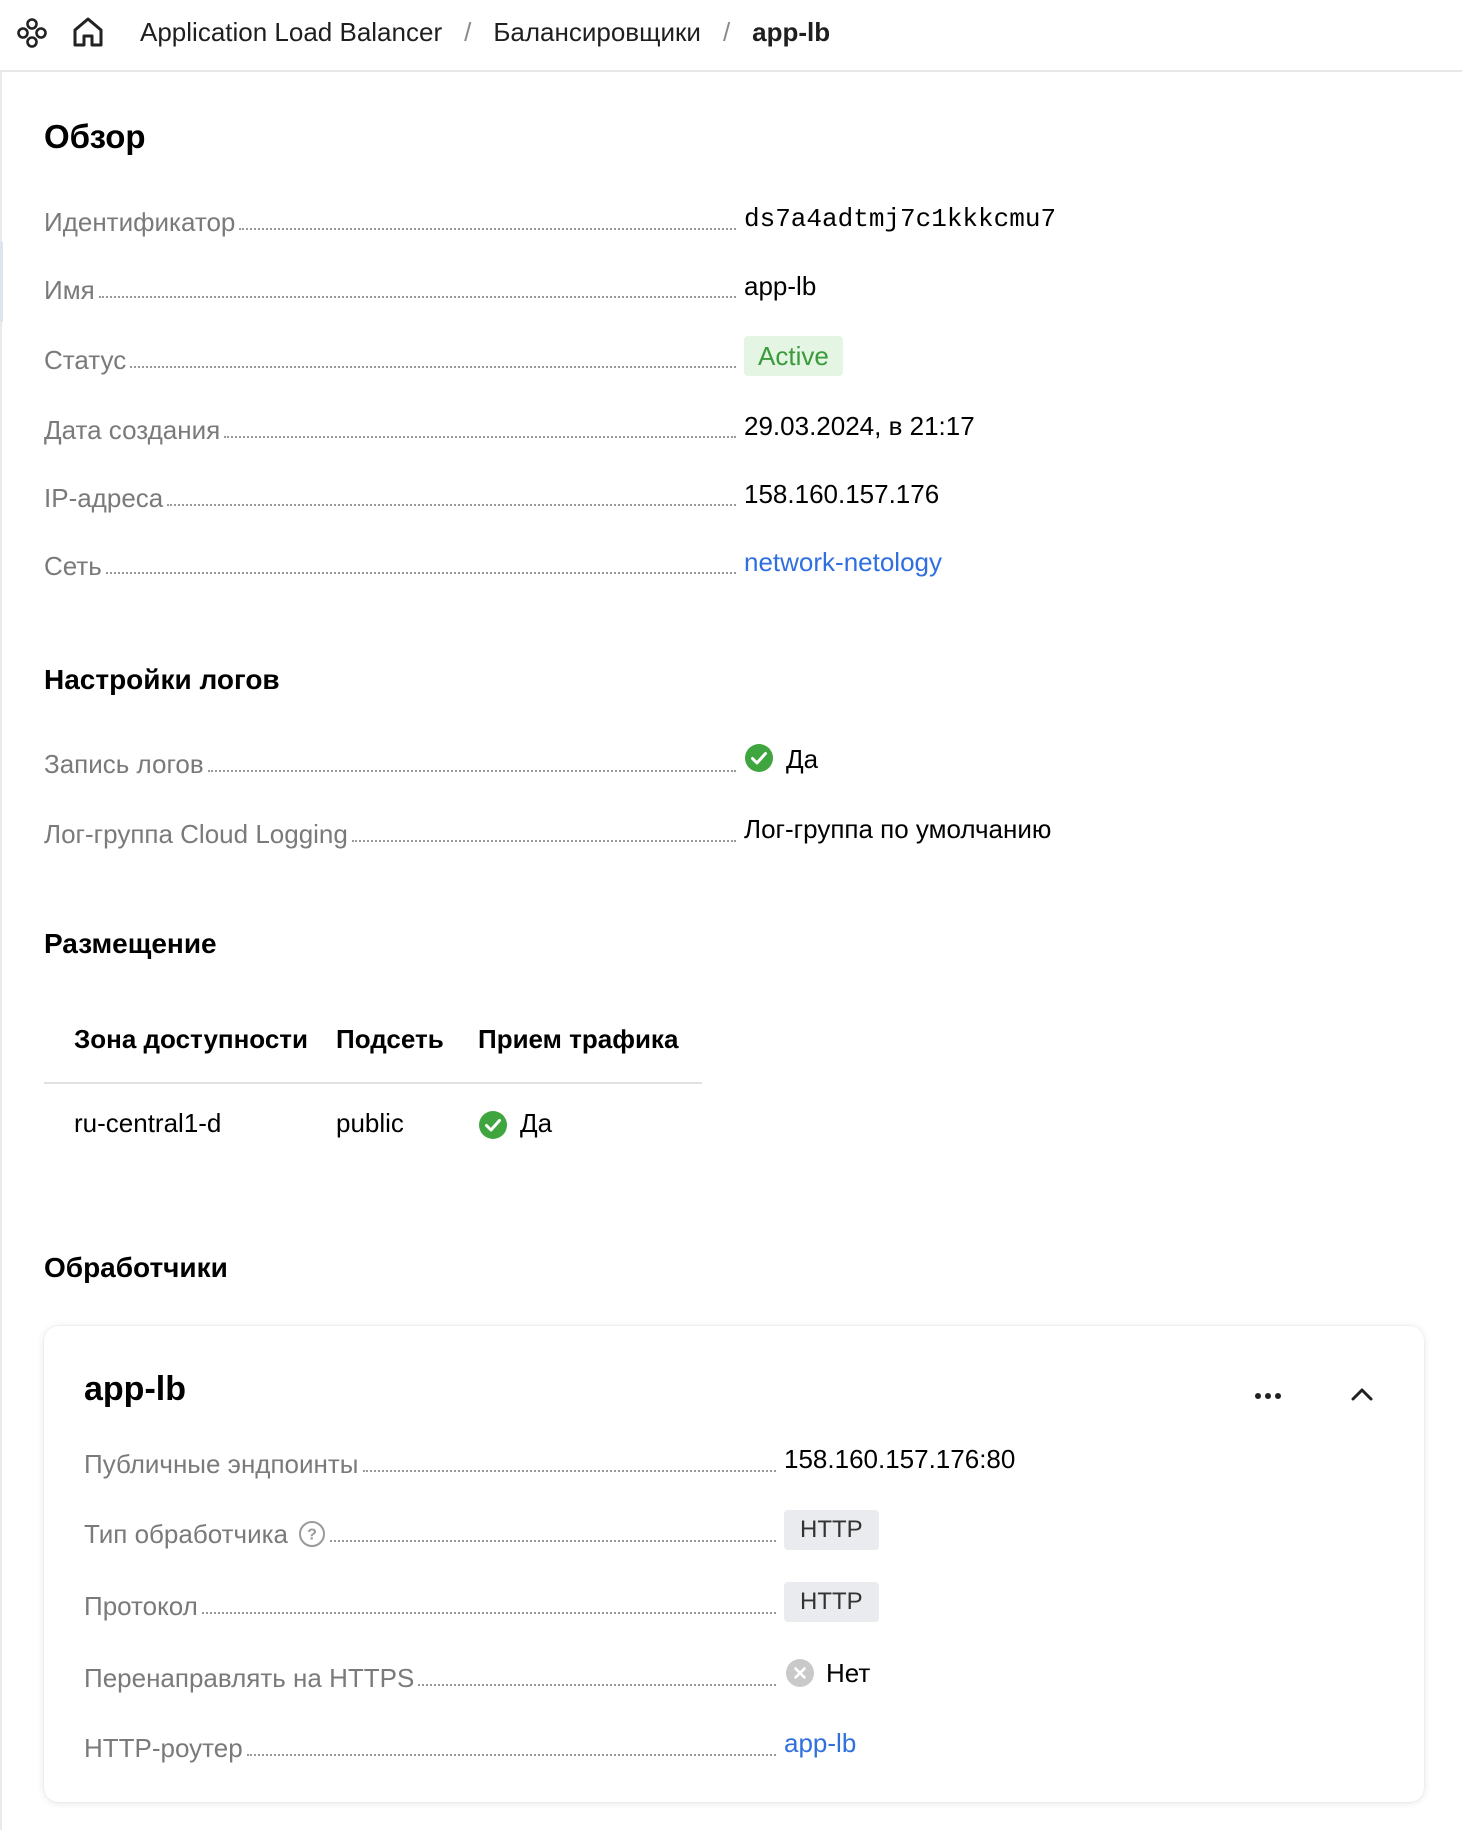 Image resolution: width=1462 pixels, height=1830 pixels. Describe the element at coordinates (392, 356) in the screenshot. I see `overview-row-status: Статус` at that location.